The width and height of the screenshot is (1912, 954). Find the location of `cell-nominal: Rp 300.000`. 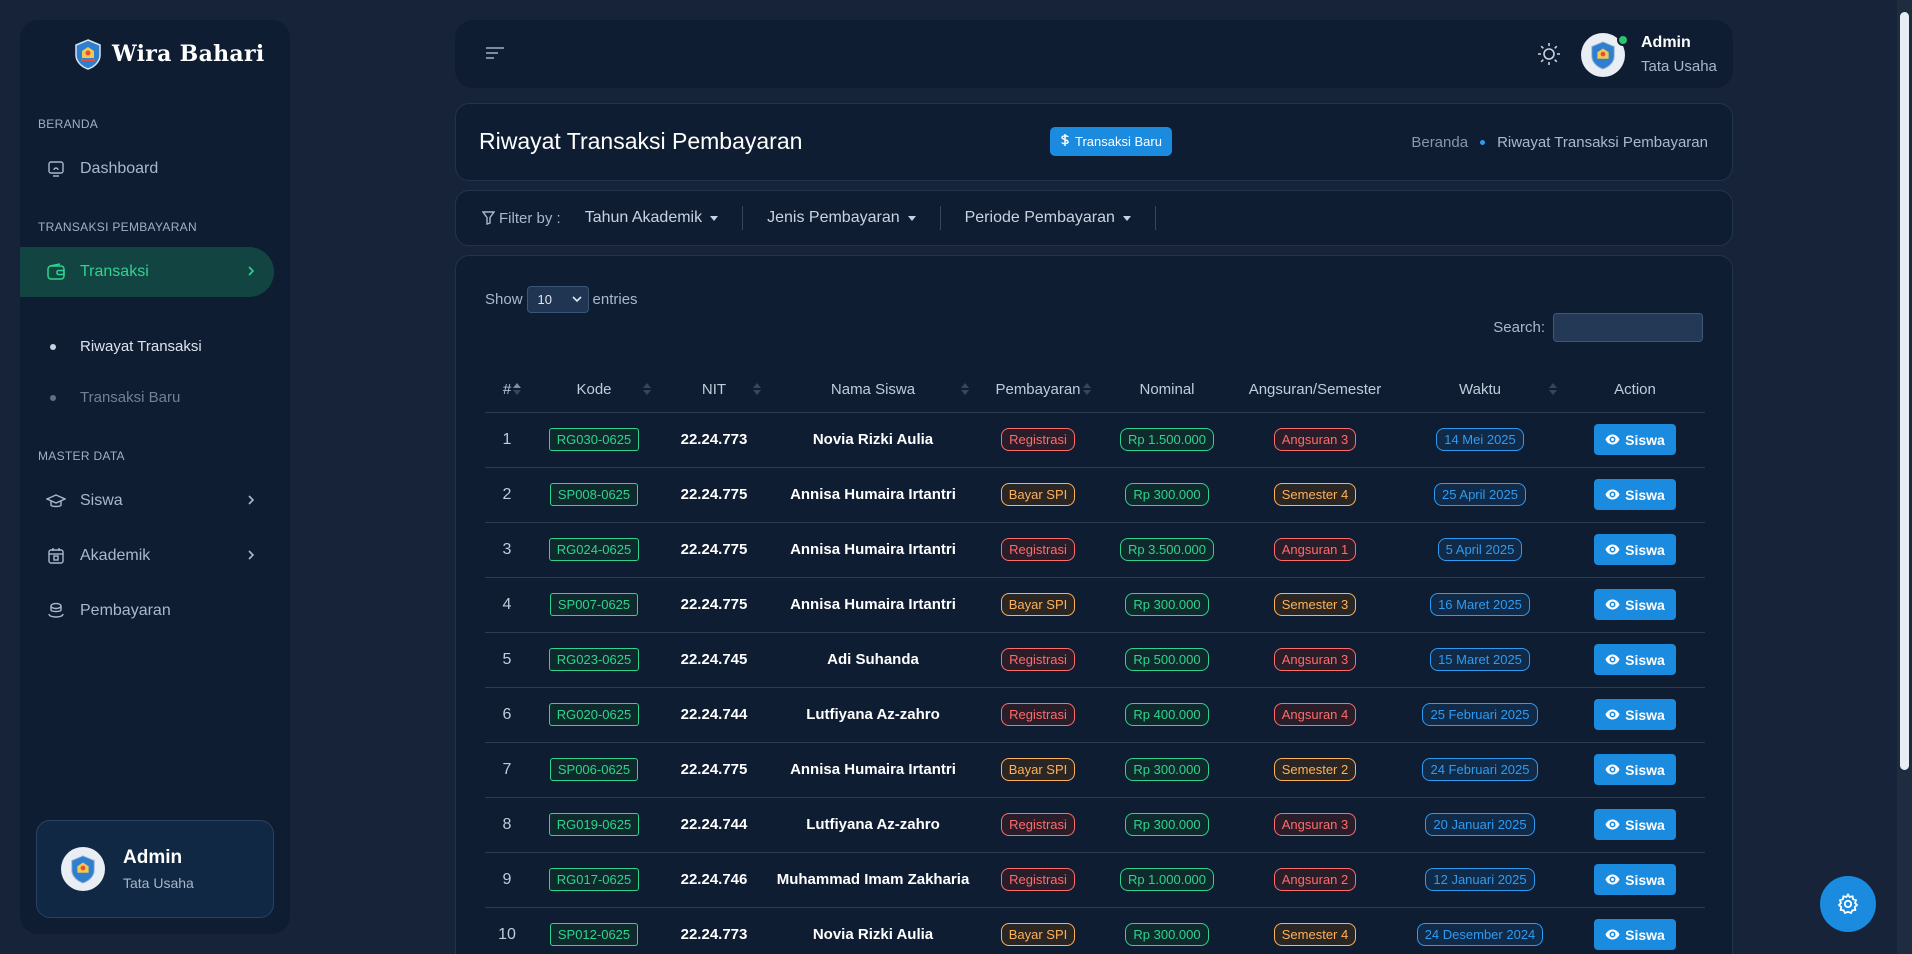

cell-nominal: Rp 300.000 is located at coordinates (1167, 495).